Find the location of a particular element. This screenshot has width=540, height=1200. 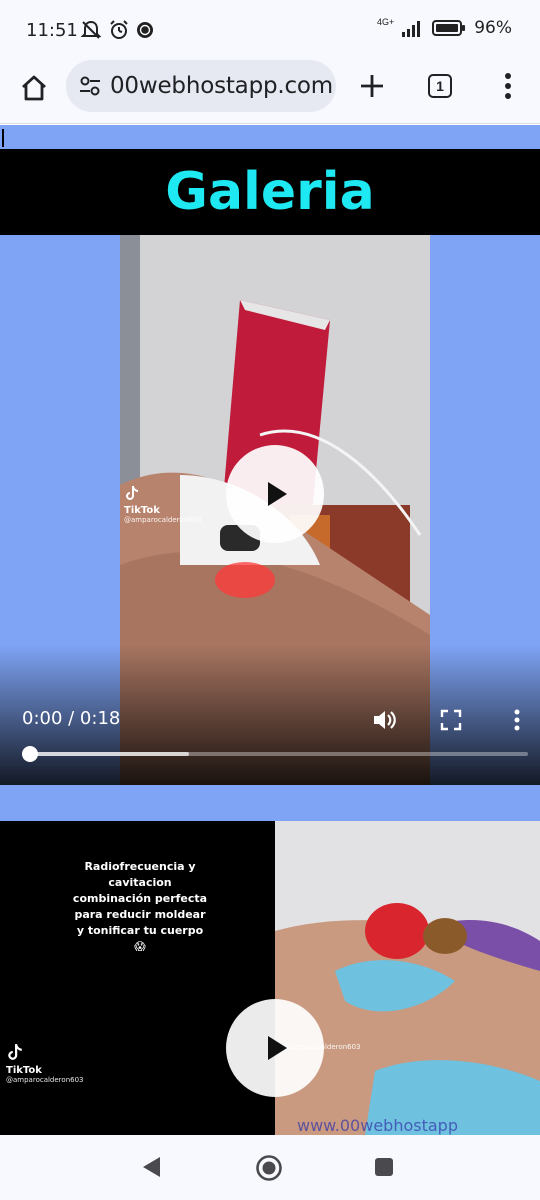

volume-icon is located at coordinates (385, 720).